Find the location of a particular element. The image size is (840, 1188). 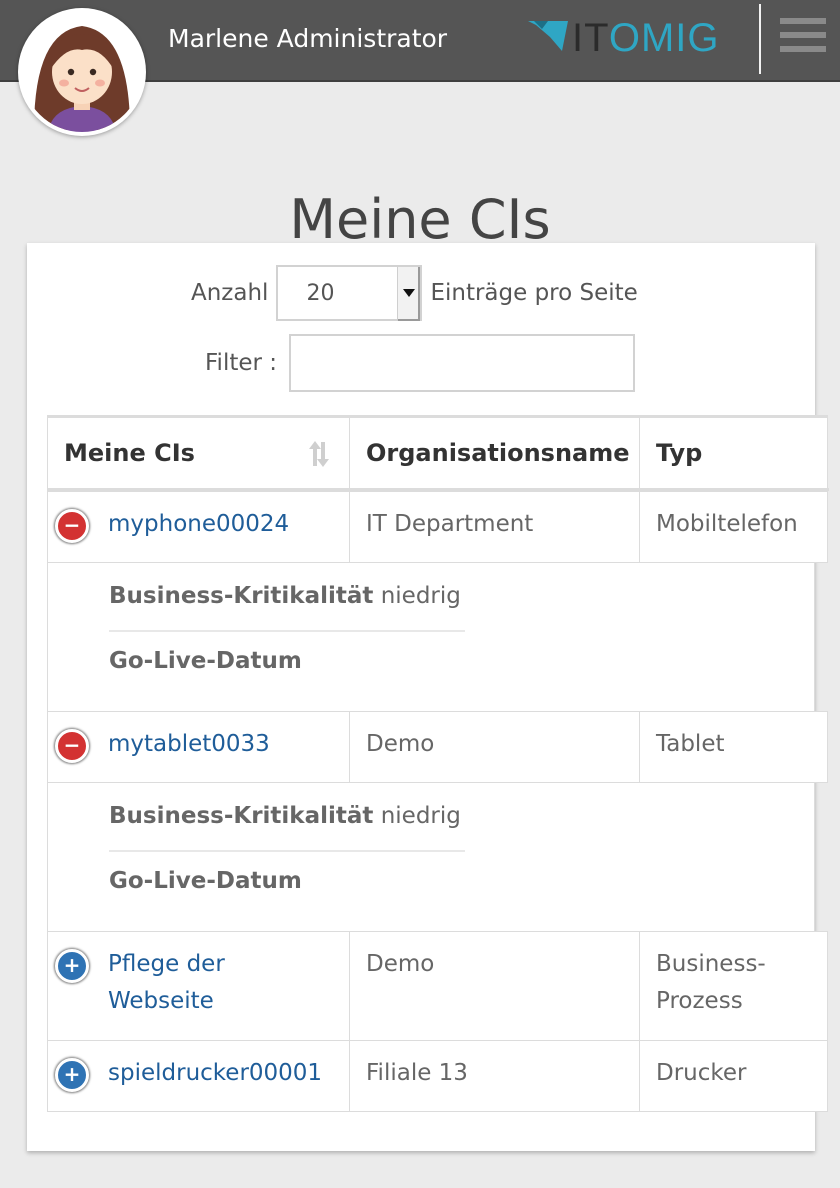

type-cell: Mobiltelefon is located at coordinates (733, 527).